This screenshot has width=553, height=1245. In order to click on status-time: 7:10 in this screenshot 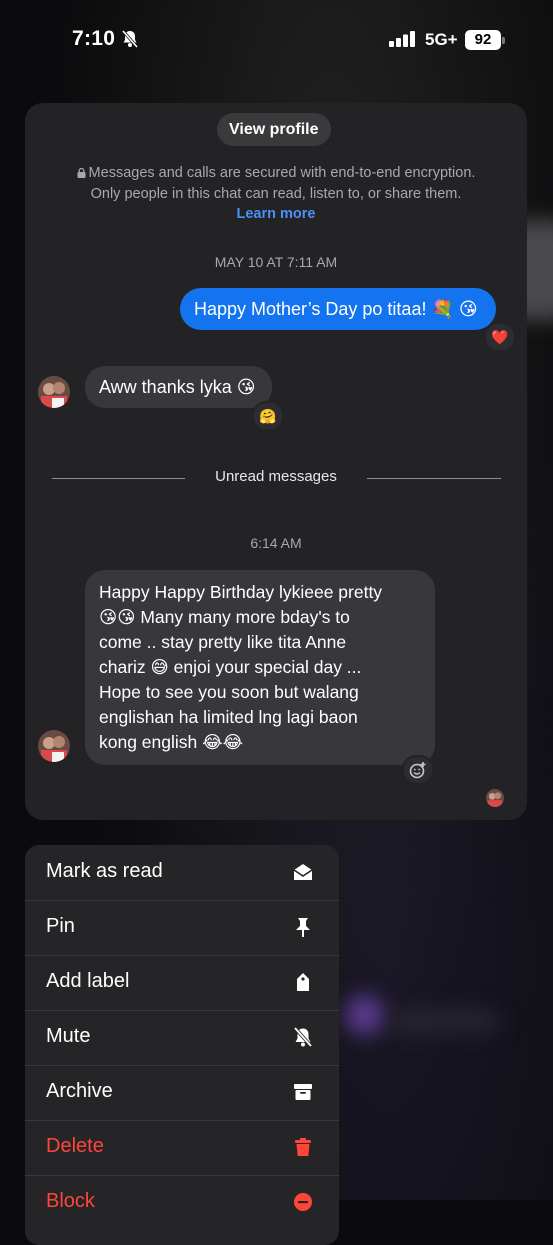, I will do `click(94, 38)`.